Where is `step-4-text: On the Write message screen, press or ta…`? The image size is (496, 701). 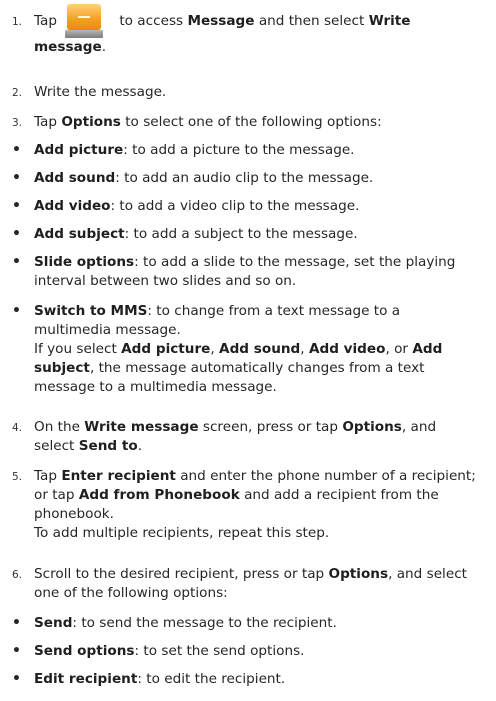
step-4-text: On the Write message screen, press or ta… is located at coordinates (235, 436).